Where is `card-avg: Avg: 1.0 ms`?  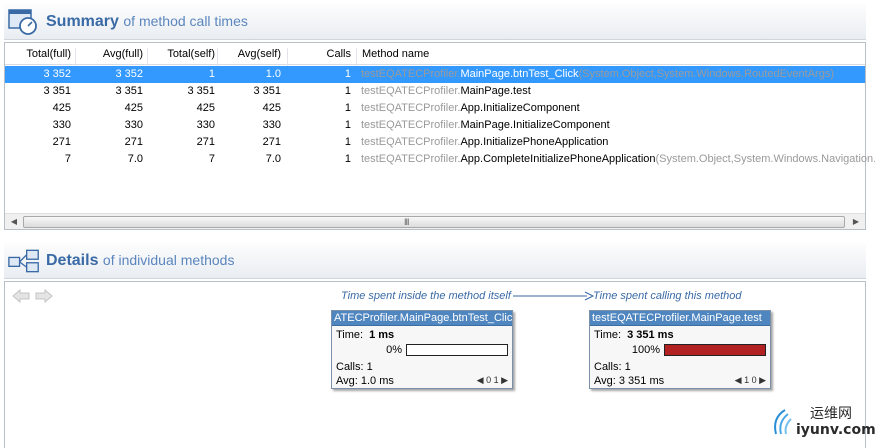 card-avg: Avg: 1.0 ms is located at coordinates (365, 381).